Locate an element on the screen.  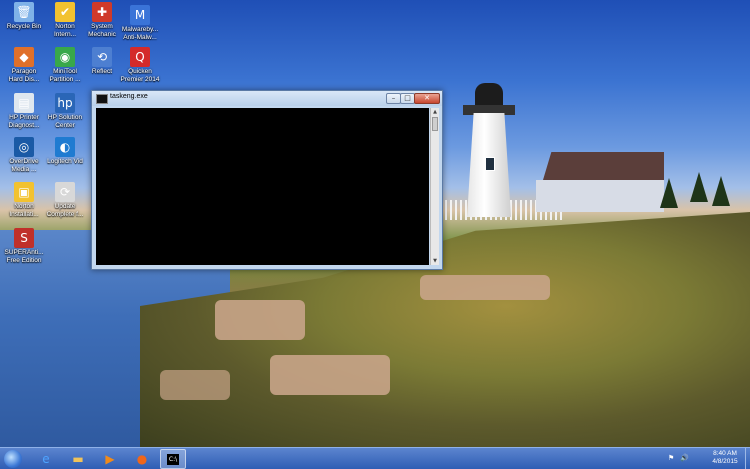
minimize-button: – is located at coordinates (393, 98).